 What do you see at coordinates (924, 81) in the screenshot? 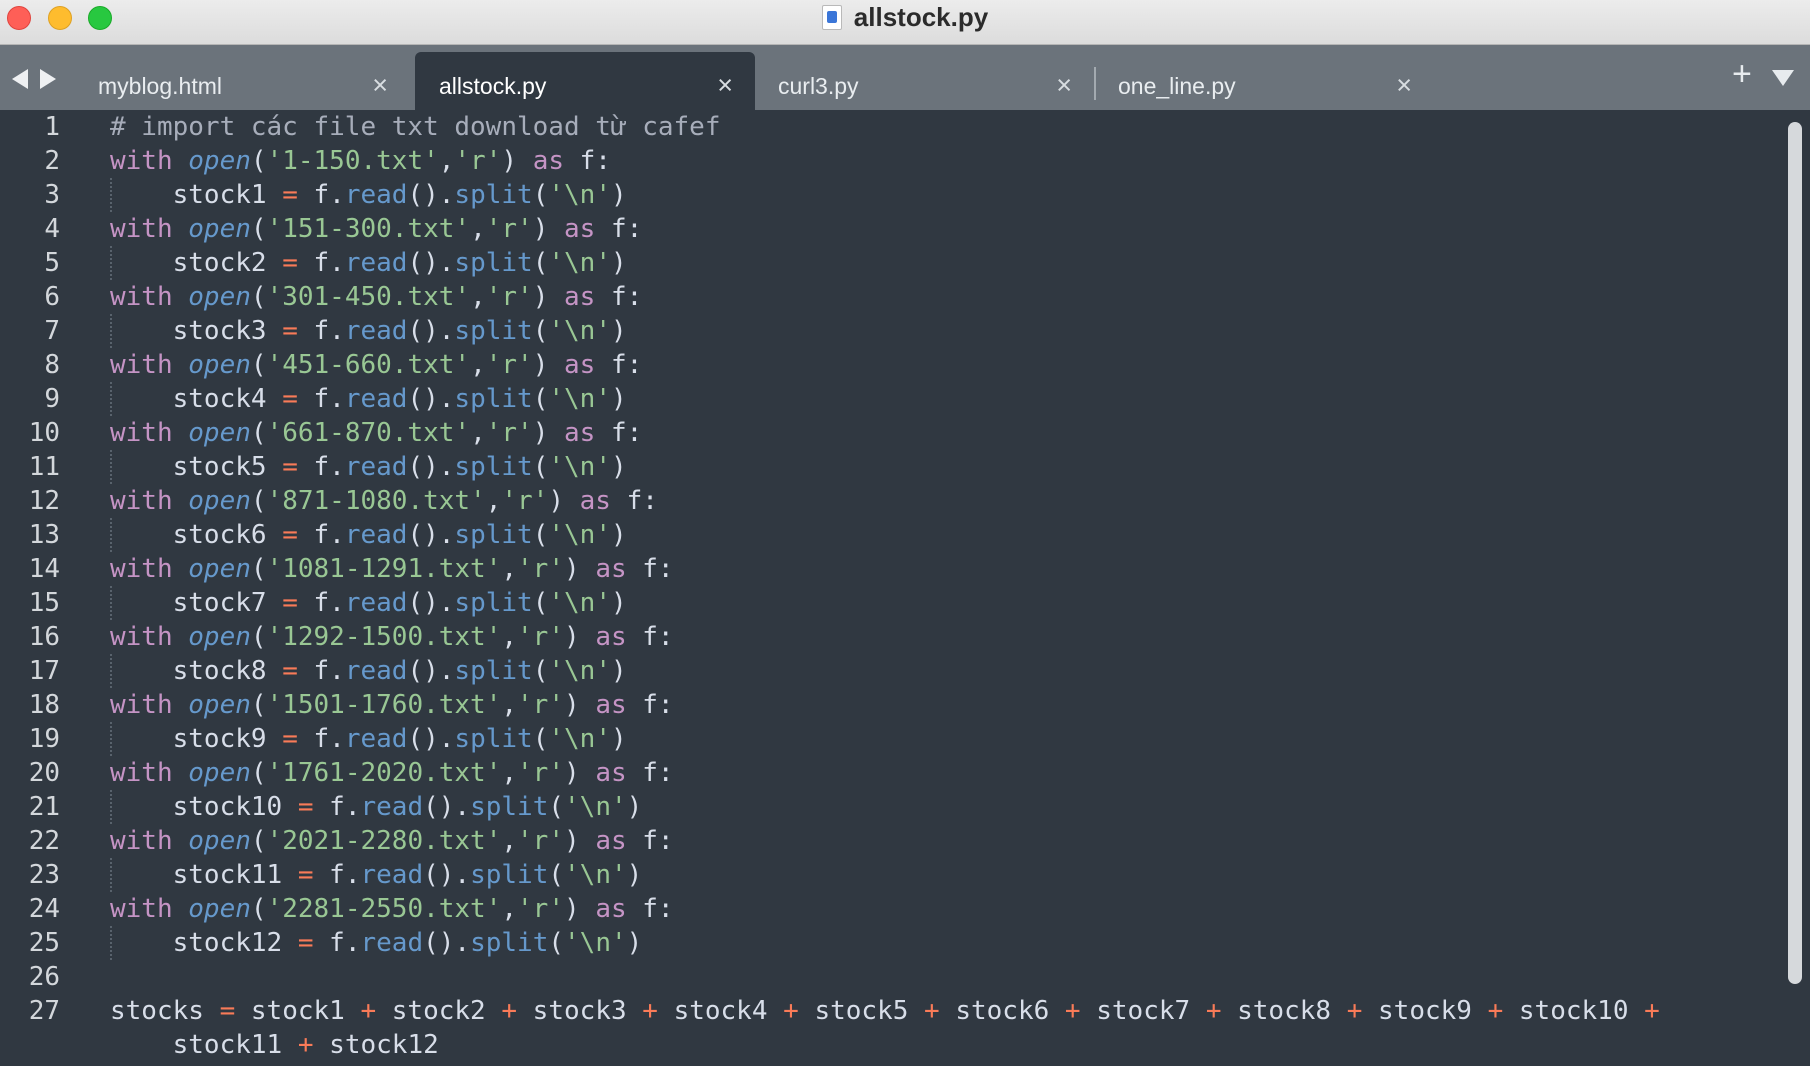
I see `tab-curl3-py: curl3.py ×` at bounding box center [924, 81].